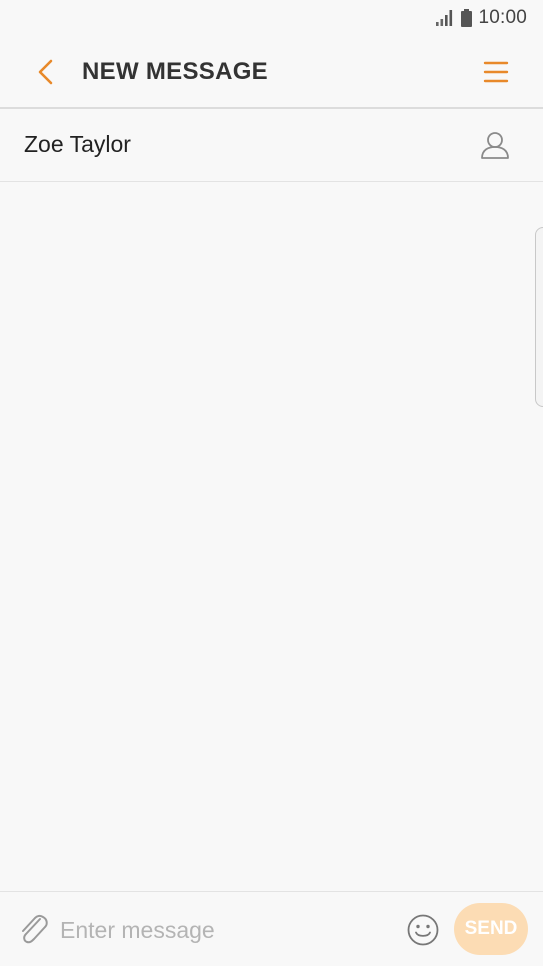  I want to click on message-input, so click(225, 930).